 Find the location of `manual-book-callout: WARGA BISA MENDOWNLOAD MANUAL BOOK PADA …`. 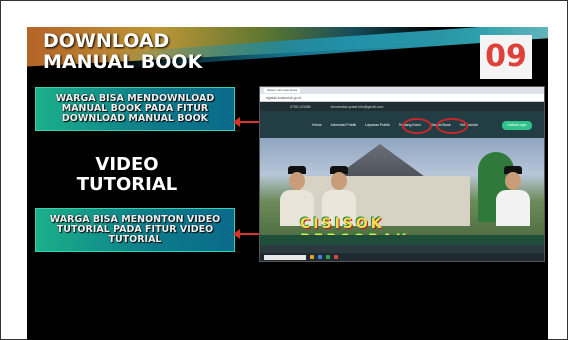

manual-book-callout: WARGA BISA MENDOWNLOAD MANUAL BOOK PADA … is located at coordinates (135, 109).